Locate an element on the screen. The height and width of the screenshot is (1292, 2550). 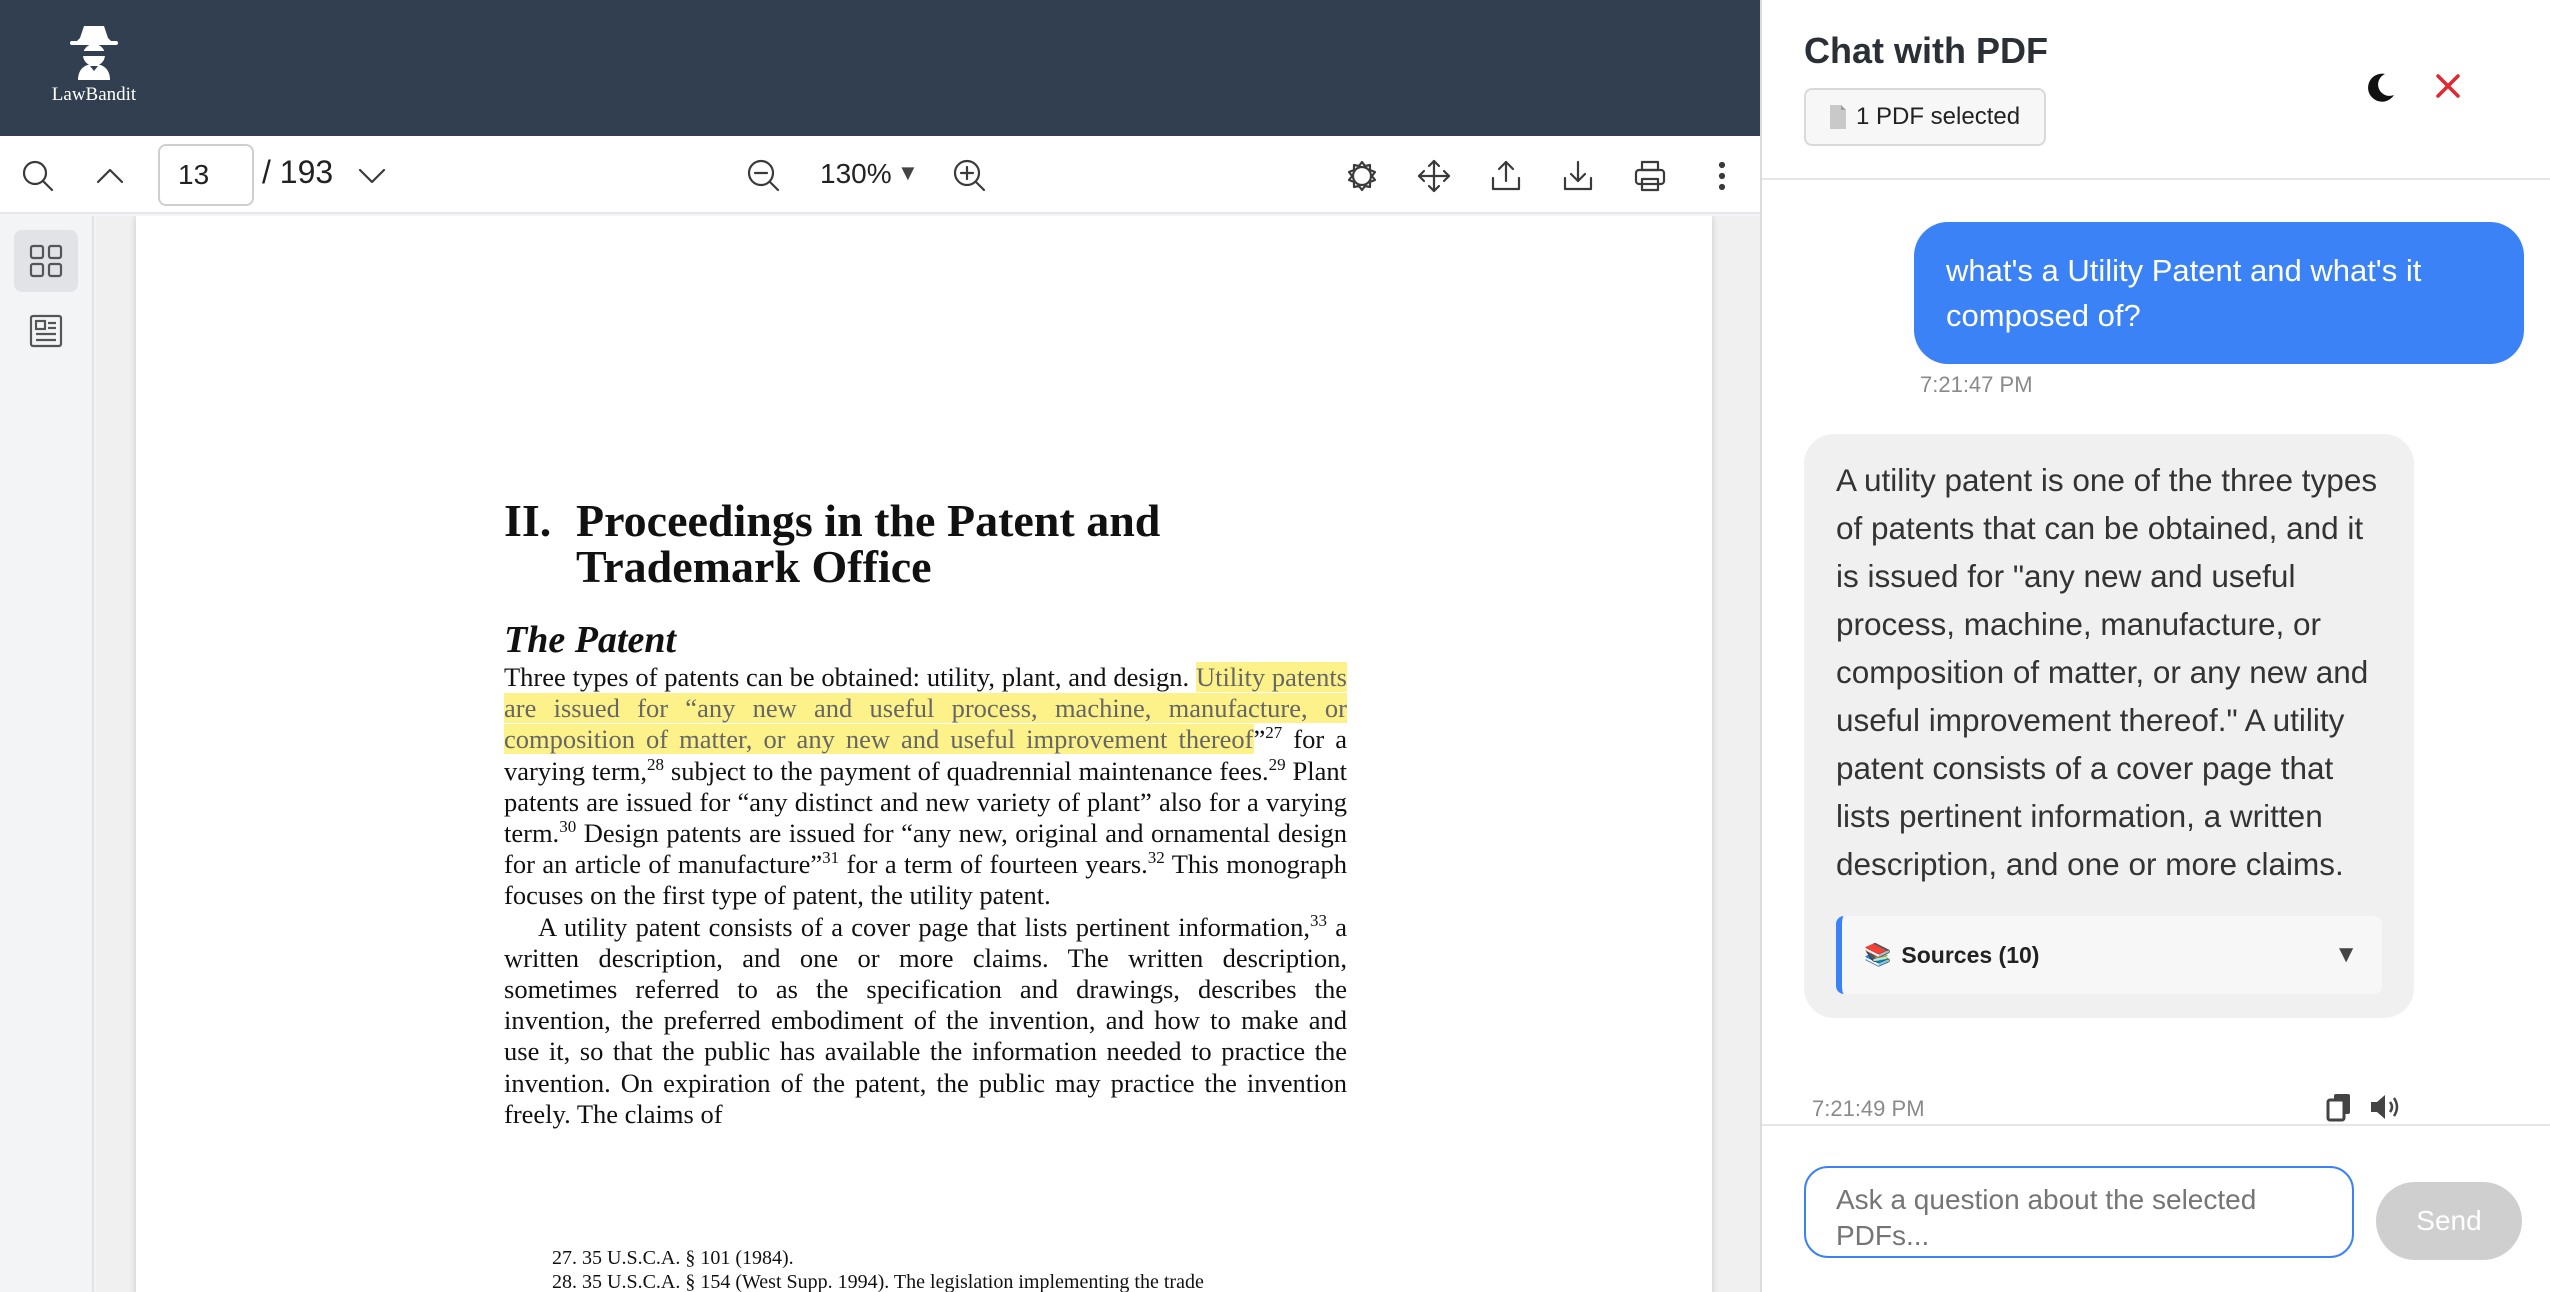
chevron-down-icon is located at coordinates (372, 176).